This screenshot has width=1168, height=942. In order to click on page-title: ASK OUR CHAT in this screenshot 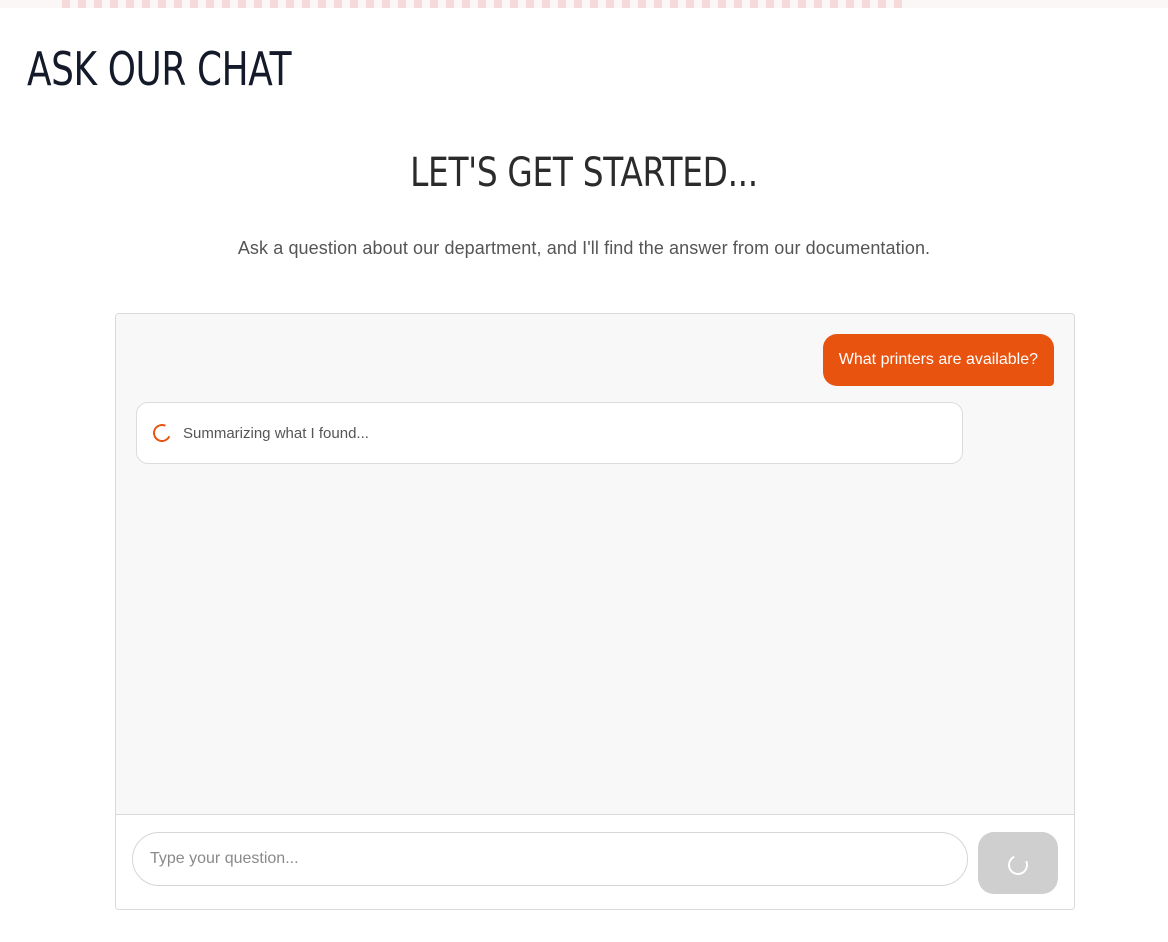, I will do `click(159, 69)`.